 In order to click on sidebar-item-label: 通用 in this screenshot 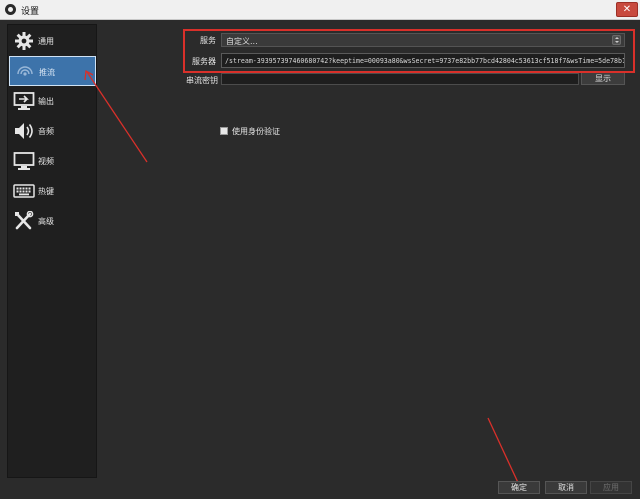, I will do `click(46, 41)`.